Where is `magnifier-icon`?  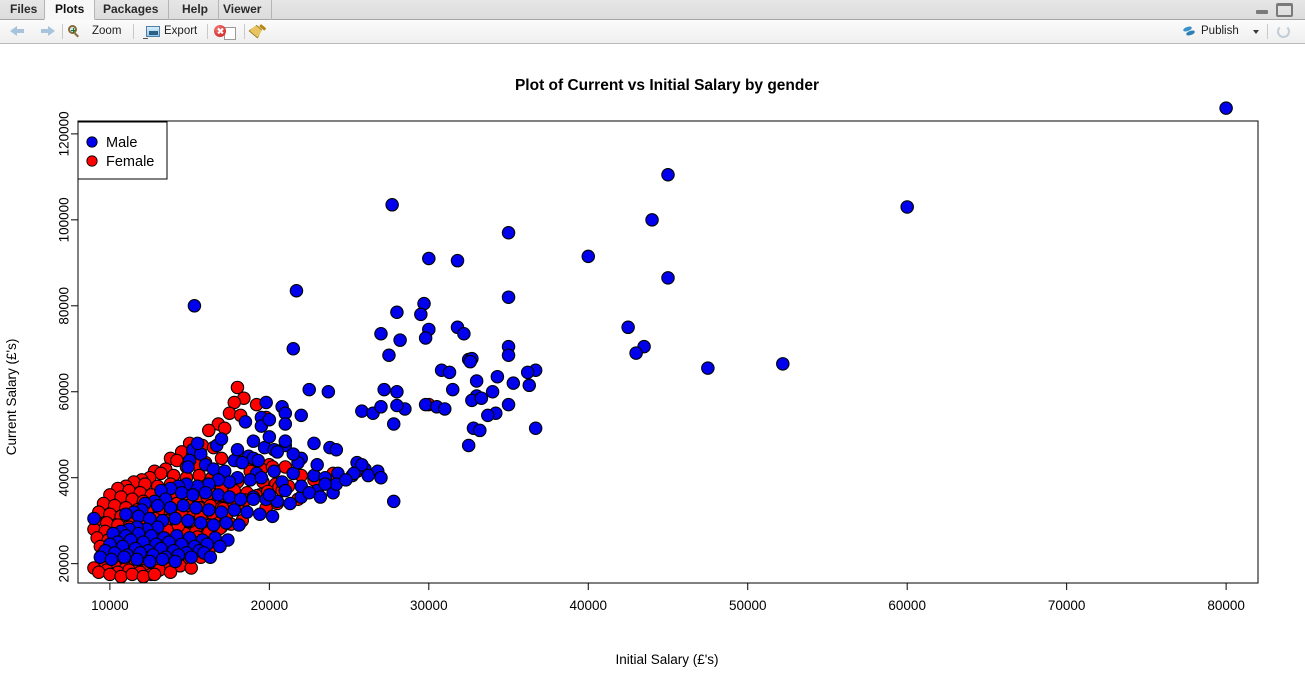
magnifier-icon is located at coordinates (72, 29).